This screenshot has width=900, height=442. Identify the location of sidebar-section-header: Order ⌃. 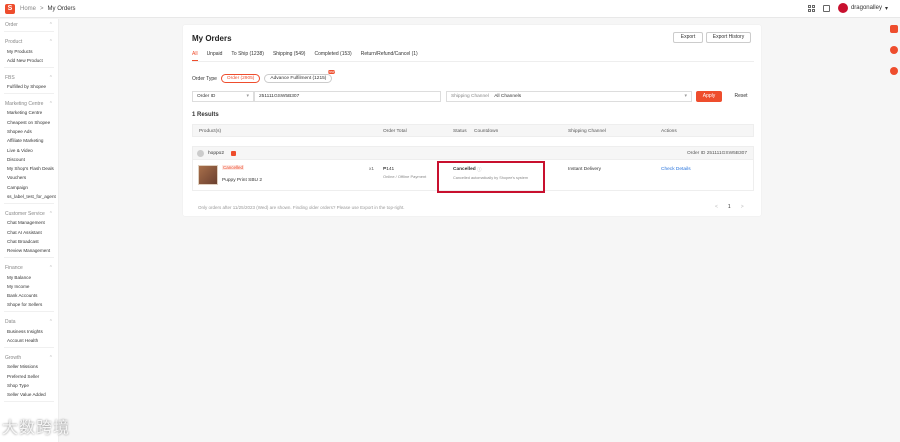
(29, 24).